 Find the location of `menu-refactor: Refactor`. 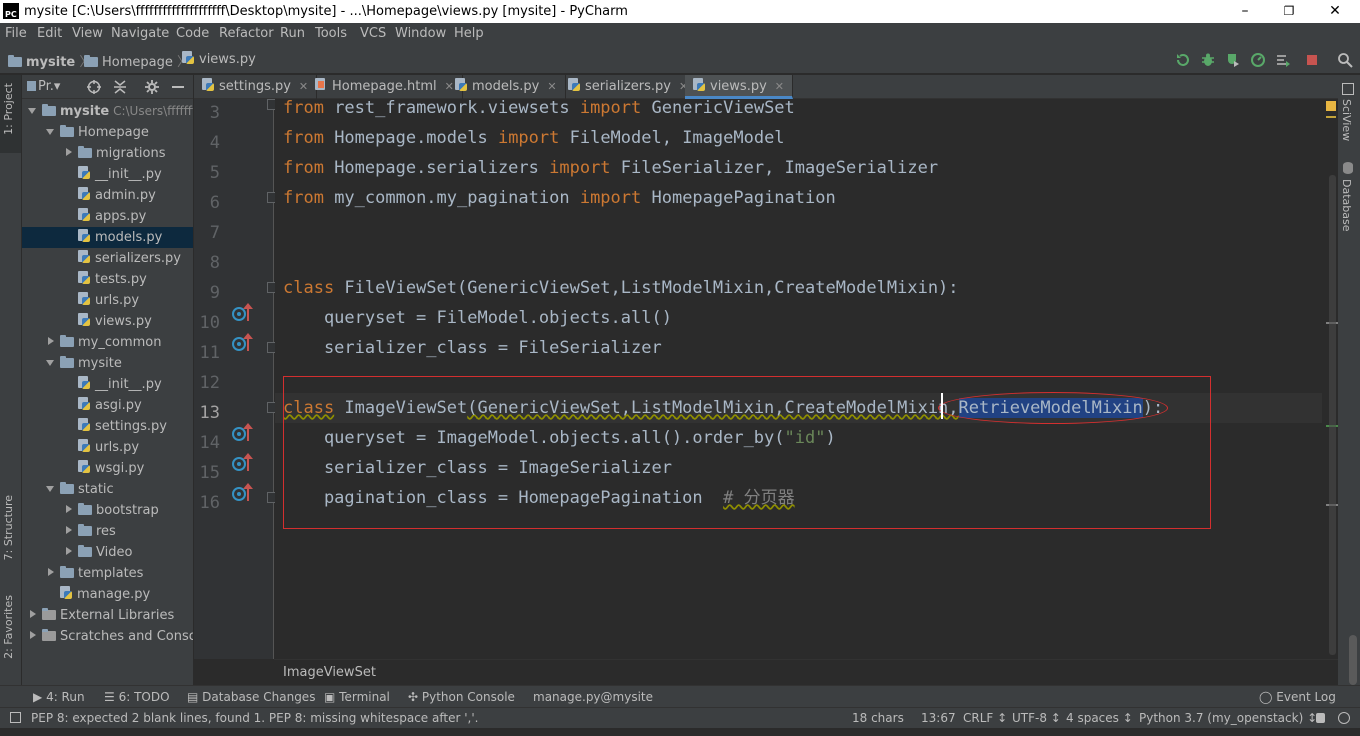

menu-refactor: Refactor is located at coordinates (246, 33).